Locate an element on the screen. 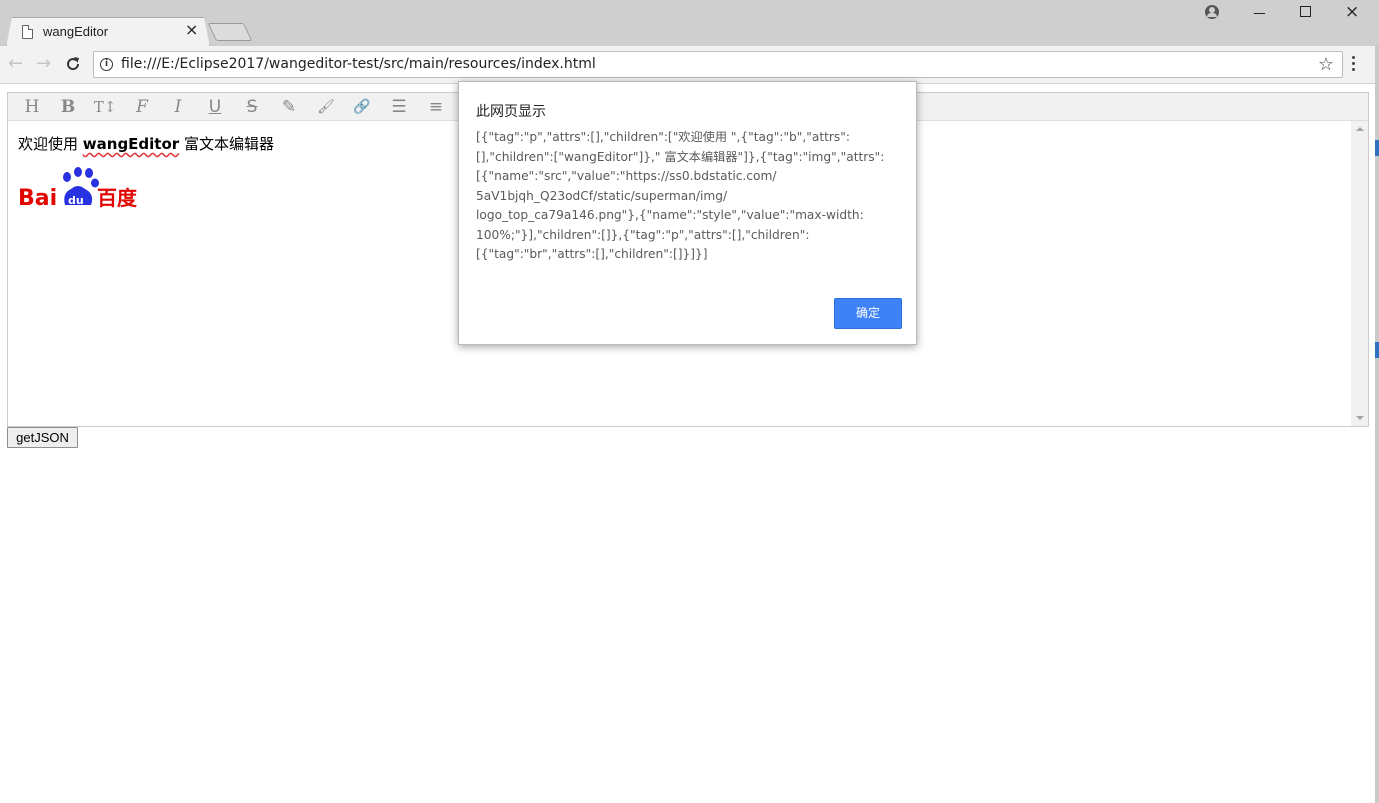 The width and height of the screenshot is (1379, 803). link-icon: 🔗 is located at coordinates (362, 107).